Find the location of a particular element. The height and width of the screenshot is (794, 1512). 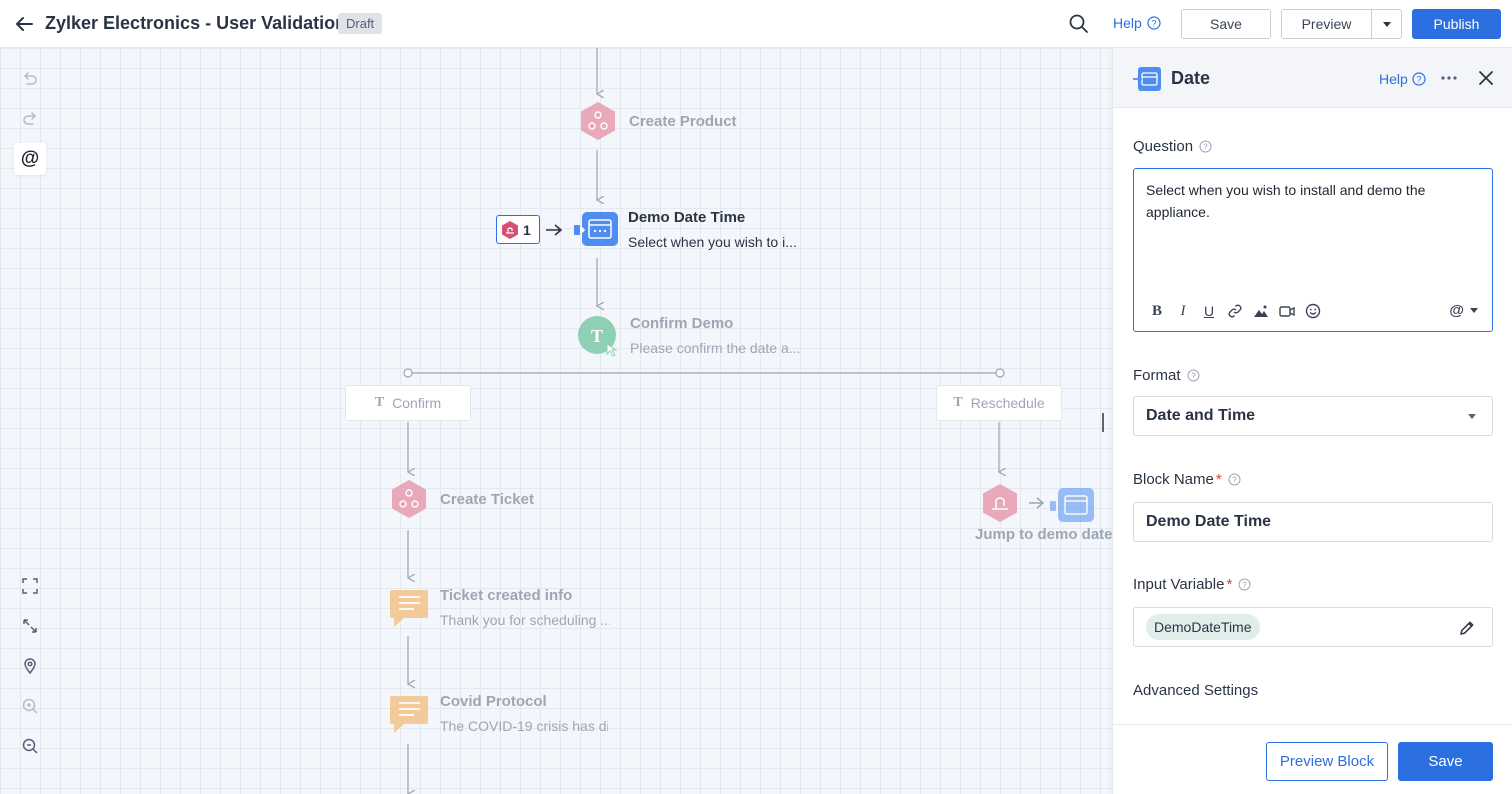

help-label: Help is located at coordinates (1127, 23).